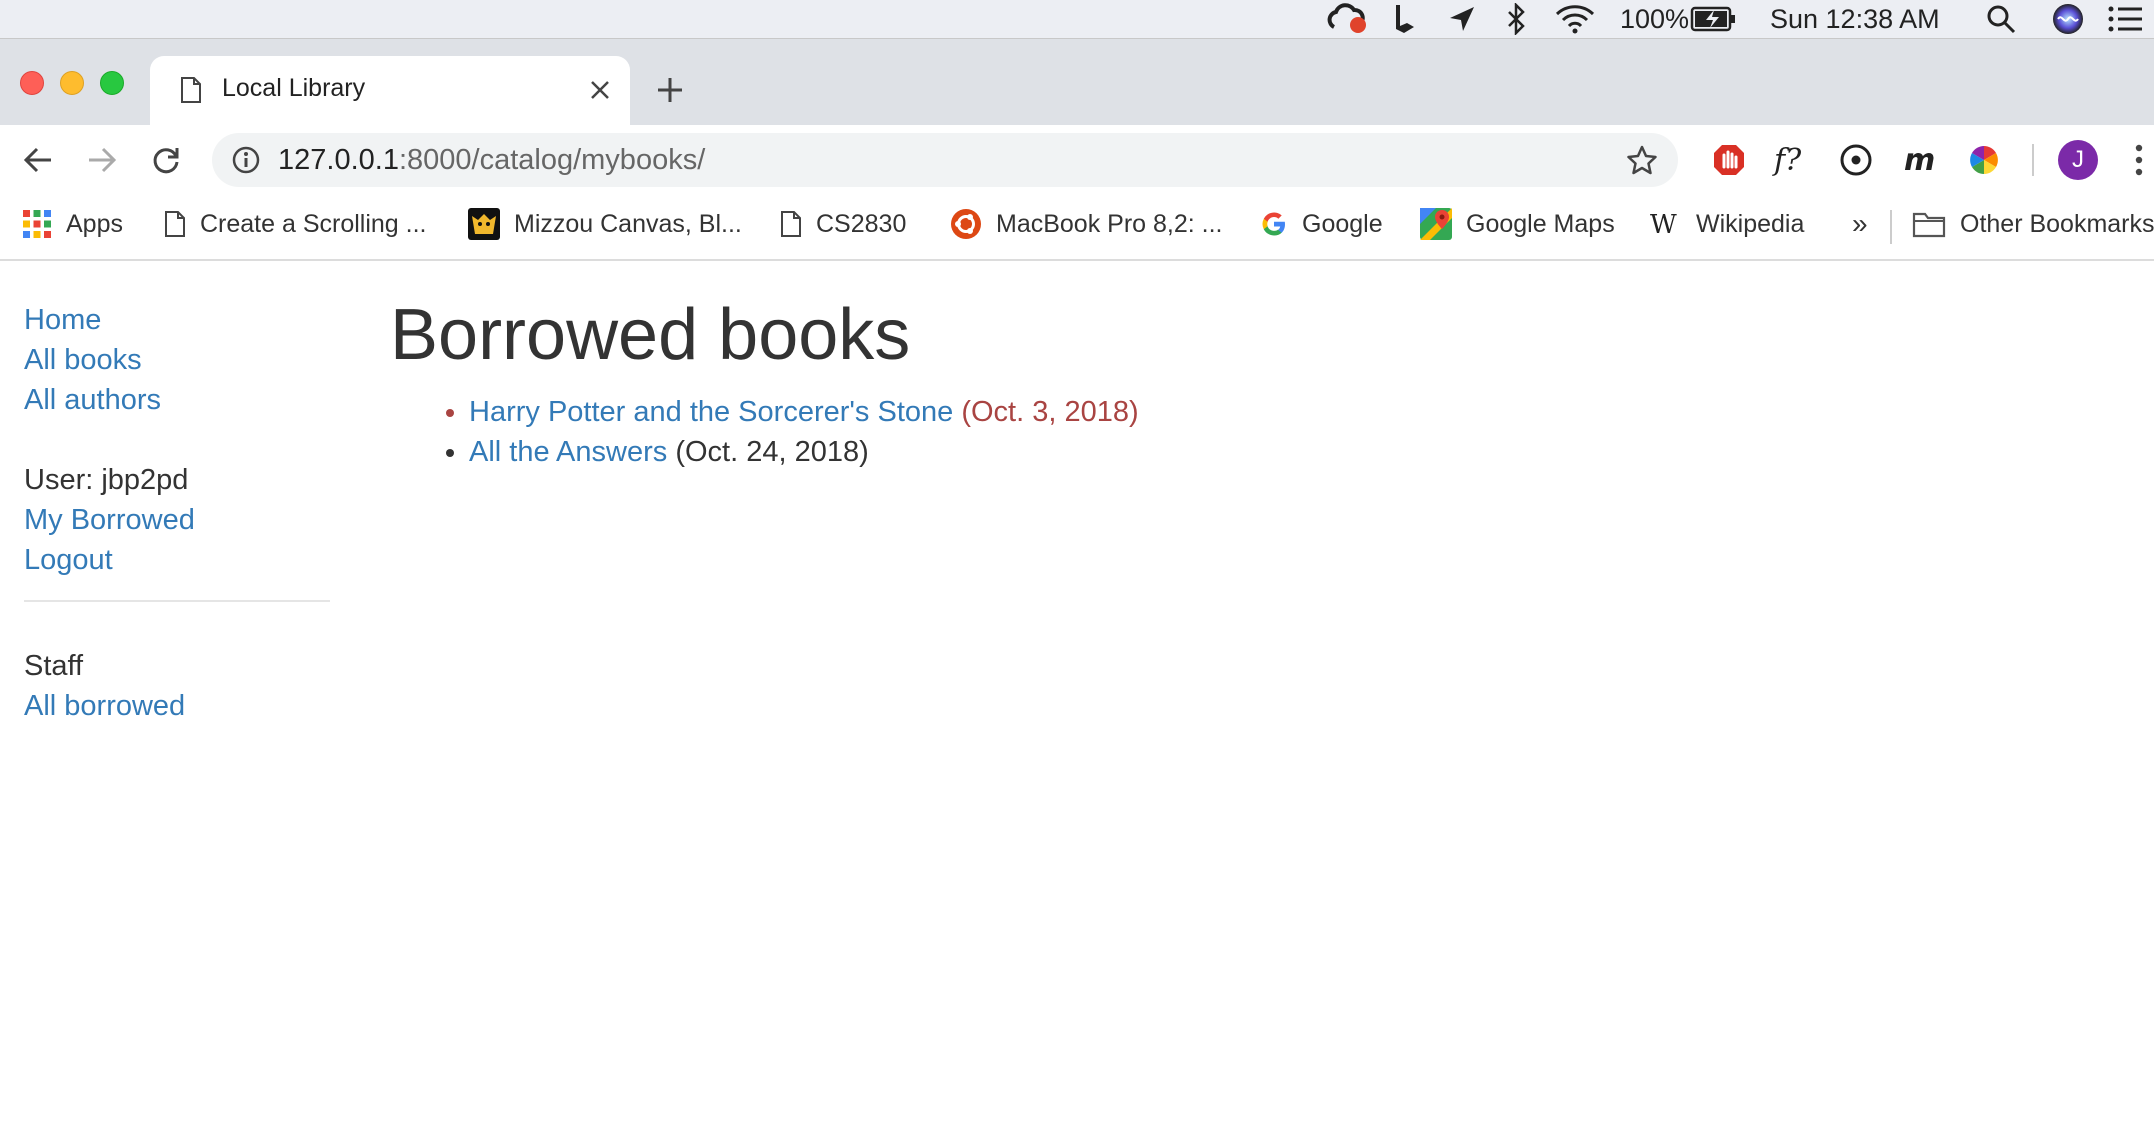 The image size is (2154, 1130). Describe the element at coordinates (484, 224) in the screenshot. I see `mizzou-logo-icon` at that location.